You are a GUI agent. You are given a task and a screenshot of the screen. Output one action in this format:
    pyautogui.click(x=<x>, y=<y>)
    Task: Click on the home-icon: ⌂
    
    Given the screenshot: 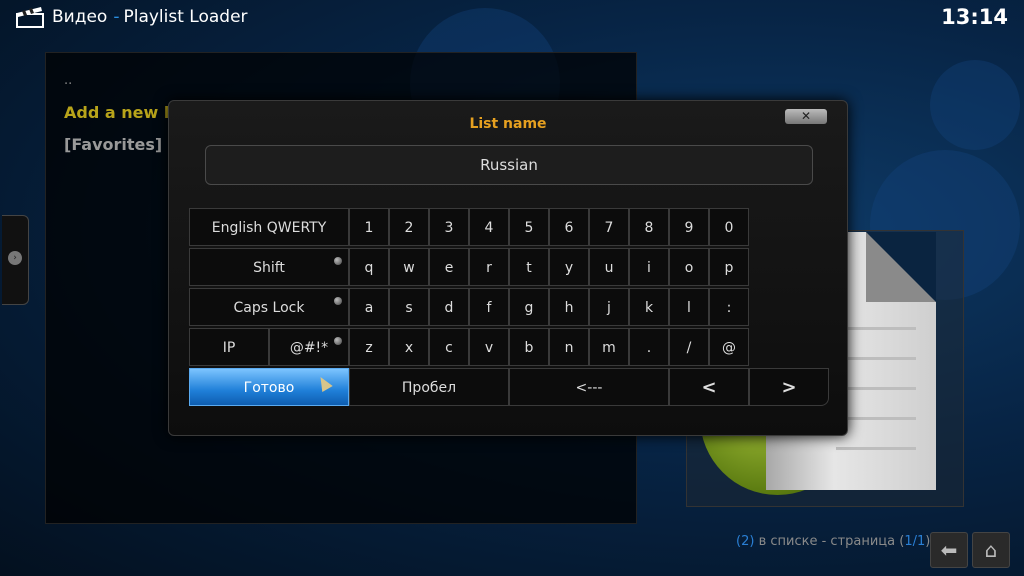 What is the action you would take?
    pyautogui.click(x=991, y=550)
    